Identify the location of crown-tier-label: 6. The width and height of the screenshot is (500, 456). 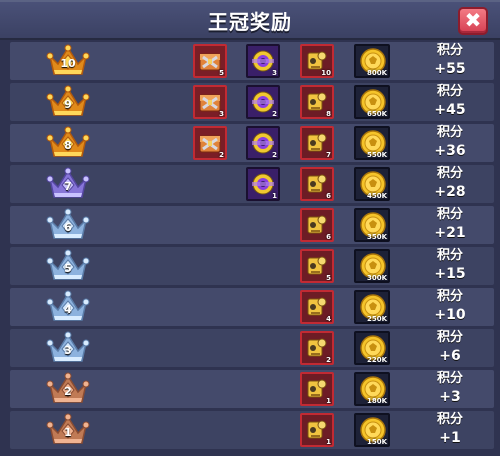
(68, 227).